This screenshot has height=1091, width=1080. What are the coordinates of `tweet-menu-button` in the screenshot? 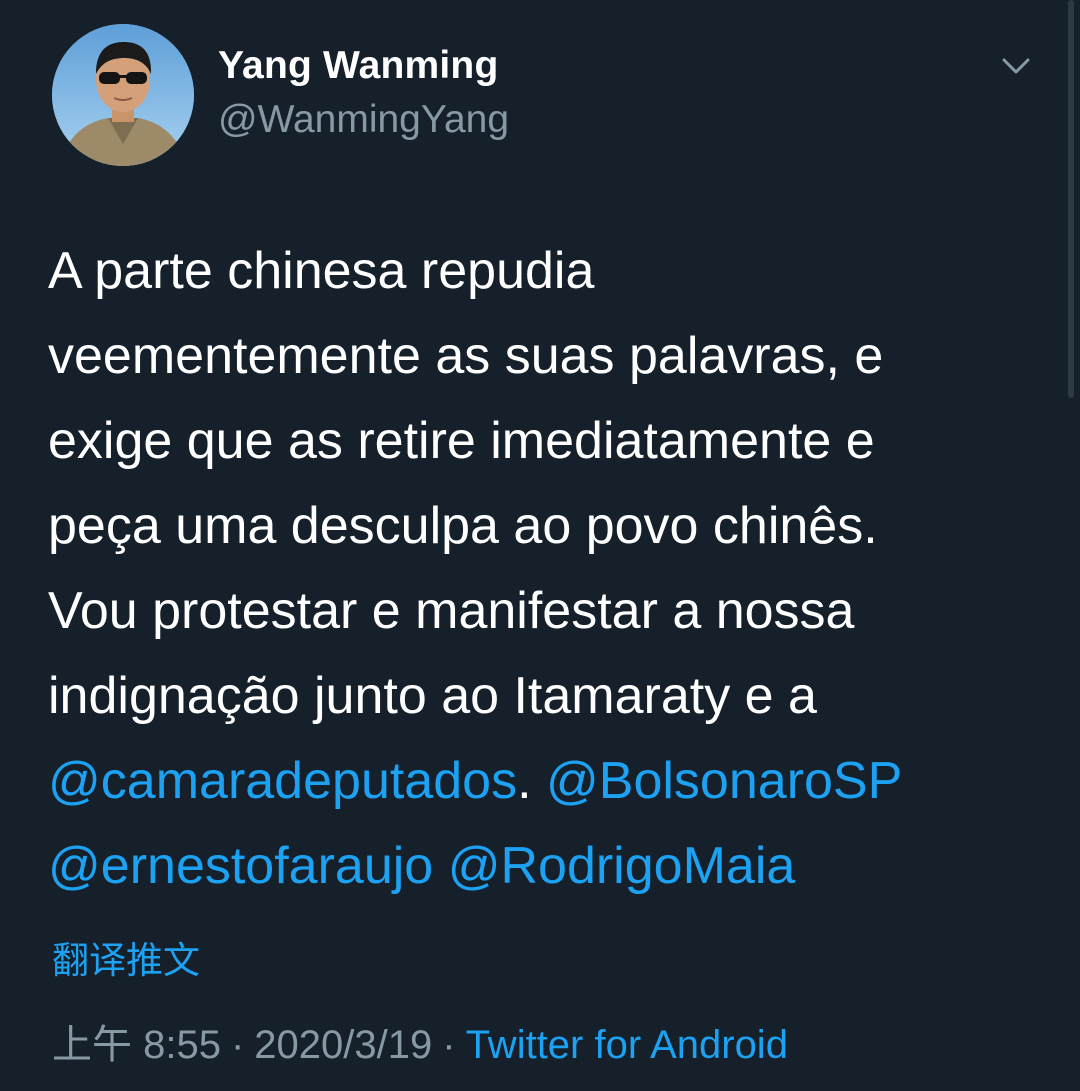 It's located at (1016, 68).